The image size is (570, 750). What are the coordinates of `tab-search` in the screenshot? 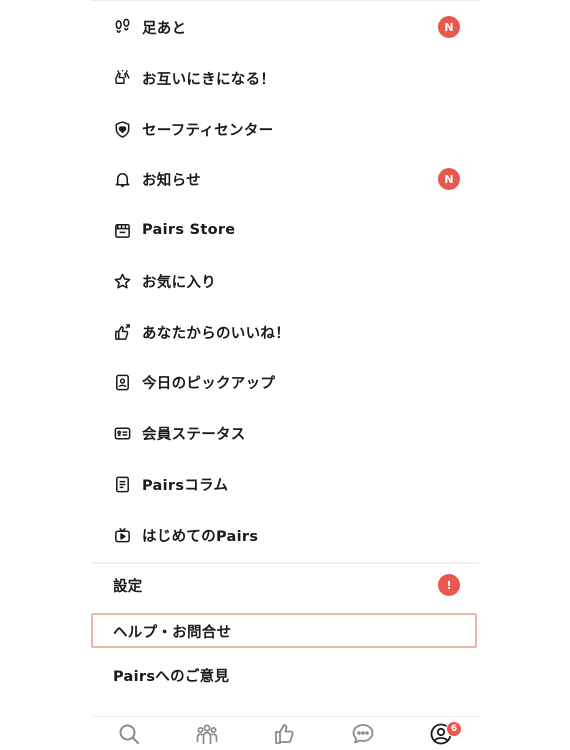 It's located at (129, 736).